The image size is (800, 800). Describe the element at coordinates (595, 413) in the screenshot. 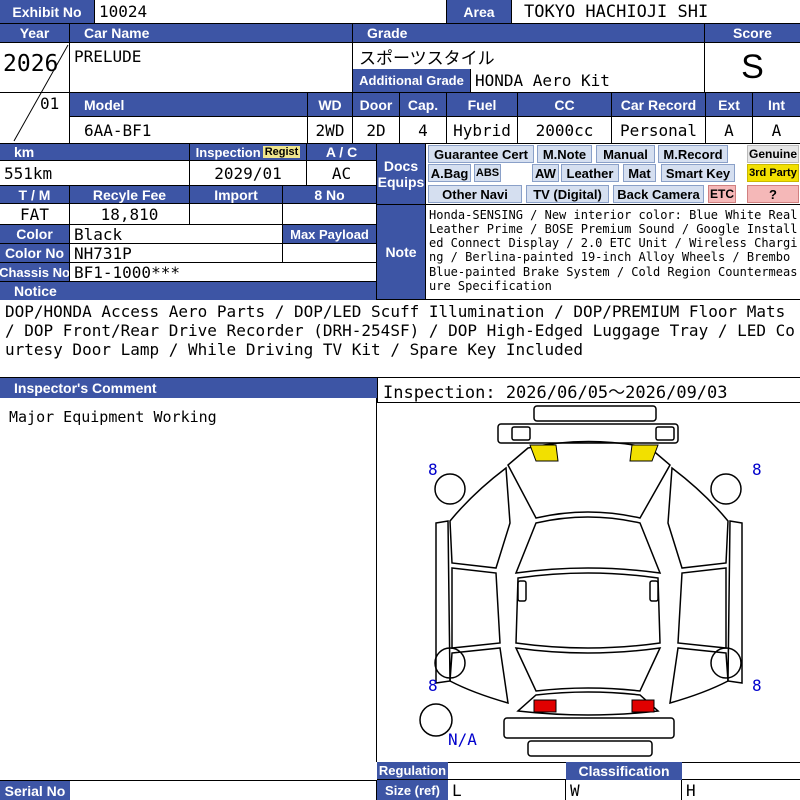

I see `front-bumper-top` at that location.